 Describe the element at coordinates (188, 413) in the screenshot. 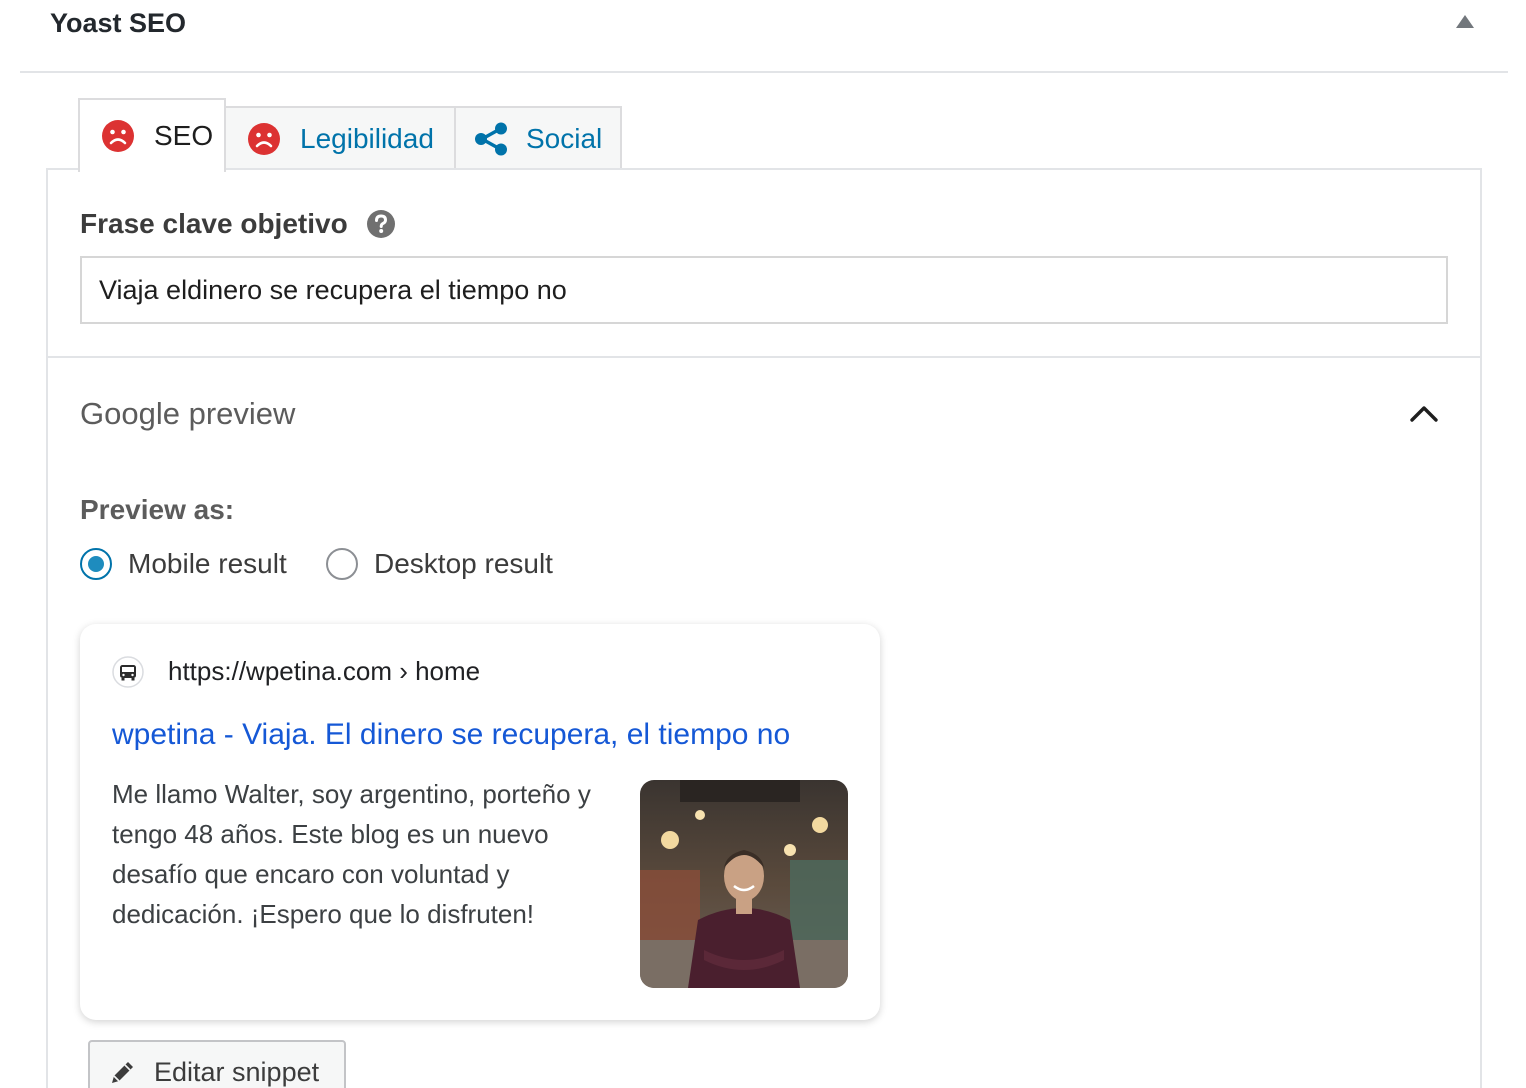

I see `google-preview-title: Google preview` at that location.